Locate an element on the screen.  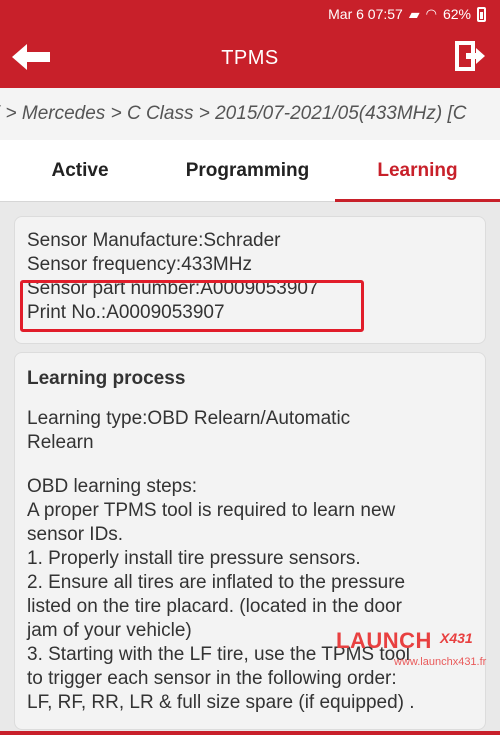
tab-learning: Learning is located at coordinates (417, 171).